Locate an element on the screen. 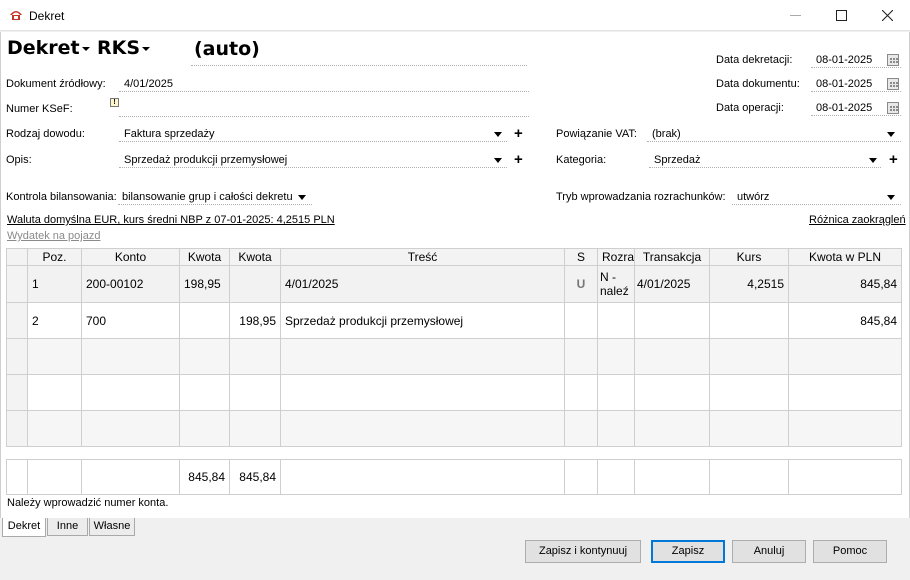 The image size is (910, 580). cell-kwota-wn: 198,95 is located at coordinates (204, 284).